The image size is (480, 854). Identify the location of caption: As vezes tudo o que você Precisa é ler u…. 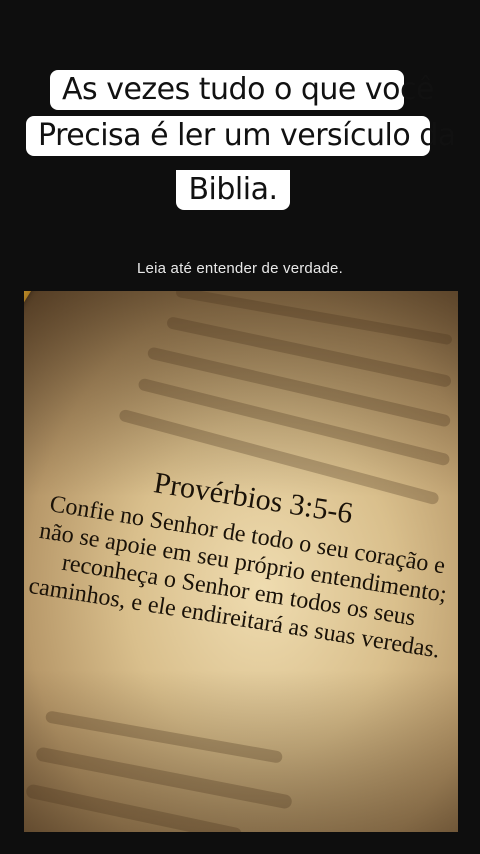
(241, 140).